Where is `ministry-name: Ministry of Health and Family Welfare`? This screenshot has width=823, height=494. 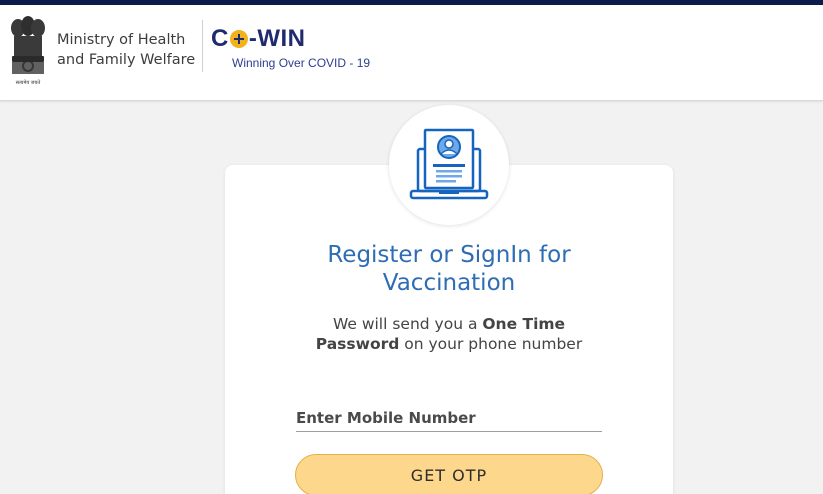
ministry-name: Ministry of Health and Family Welfare is located at coordinates (126, 50).